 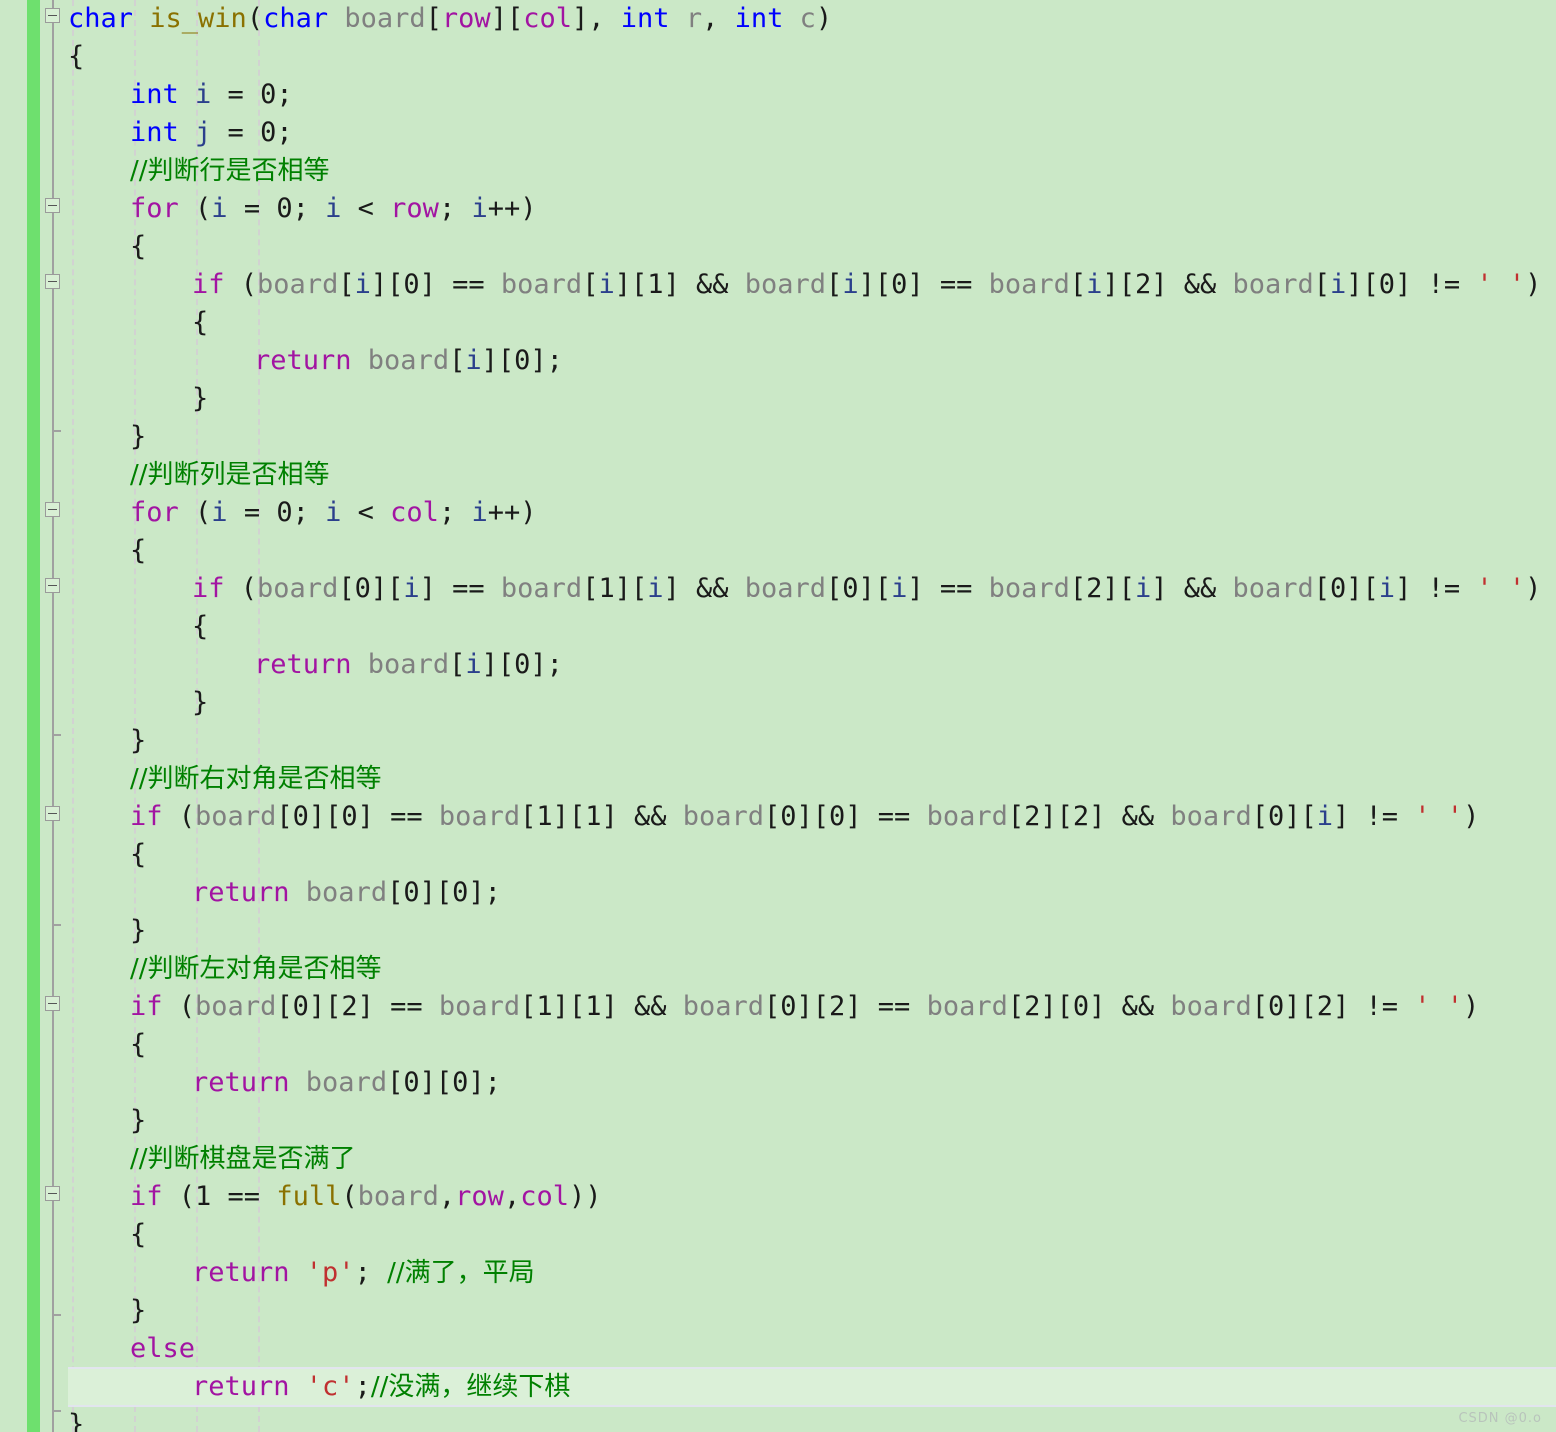 I want to click on fold-function, so click(x=52, y=15).